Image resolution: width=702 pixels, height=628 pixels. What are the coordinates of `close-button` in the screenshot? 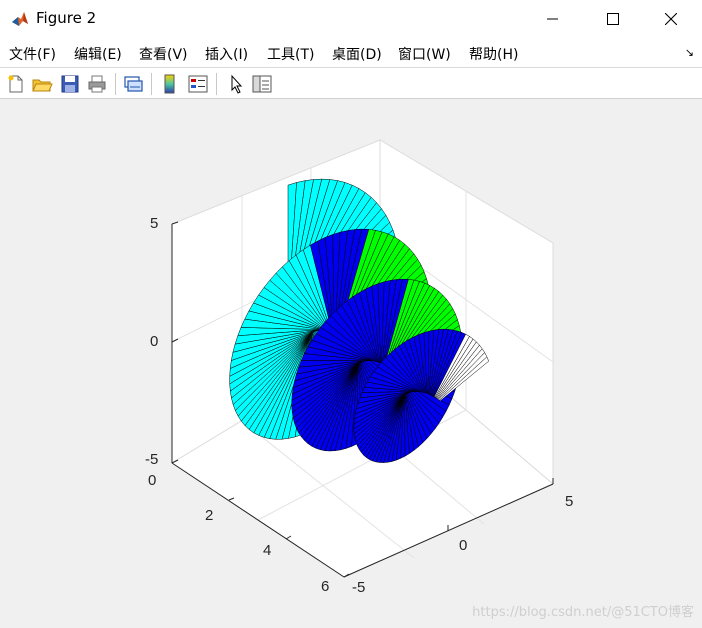 It's located at (671, 19).